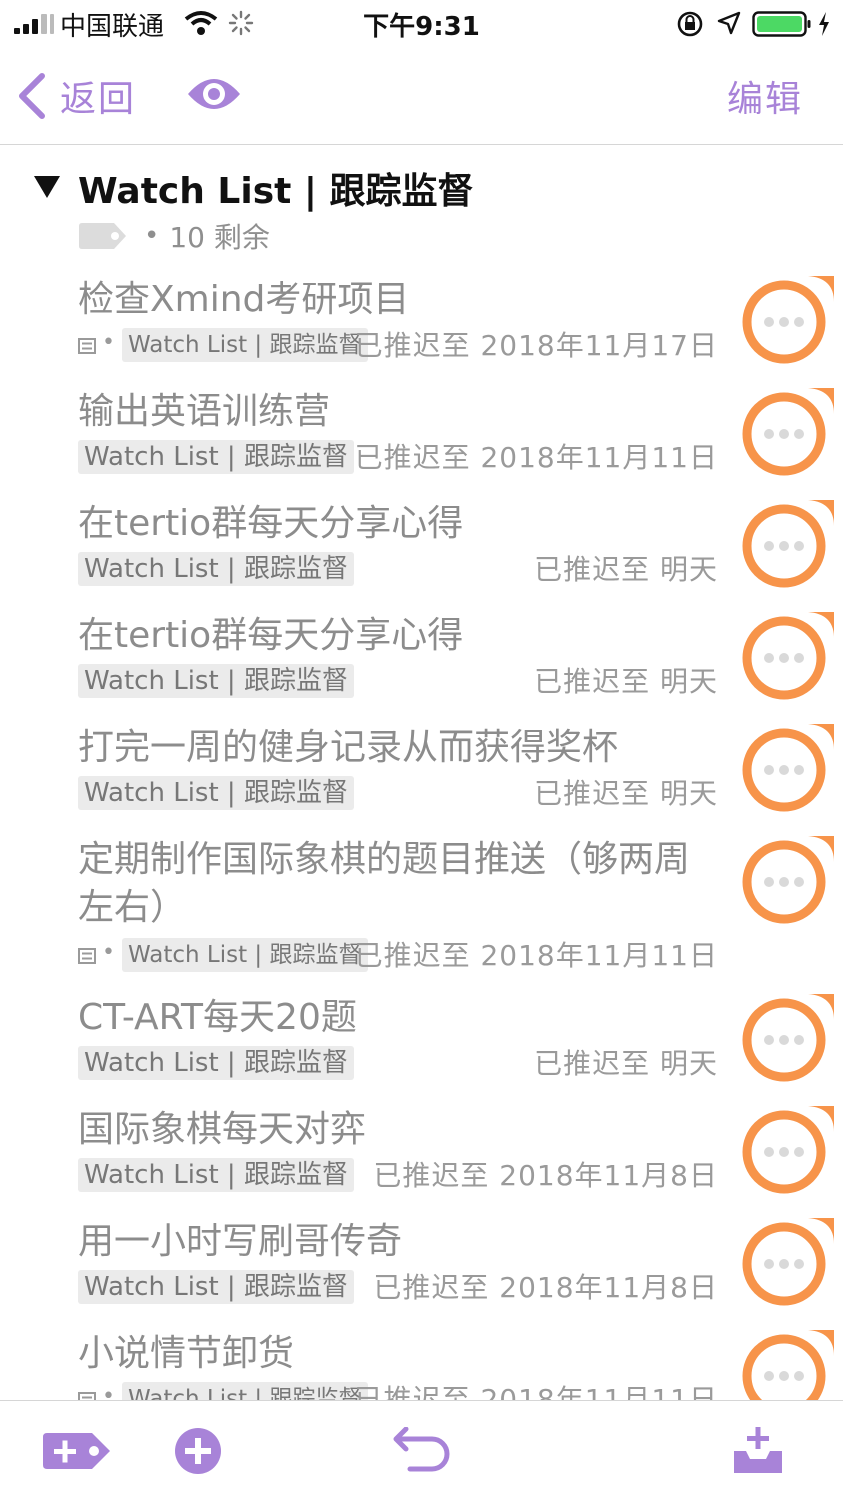 The height and width of the screenshot is (1501, 843). What do you see at coordinates (102, 236) in the screenshot?
I see `tag-icon` at bounding box center [102, 236].